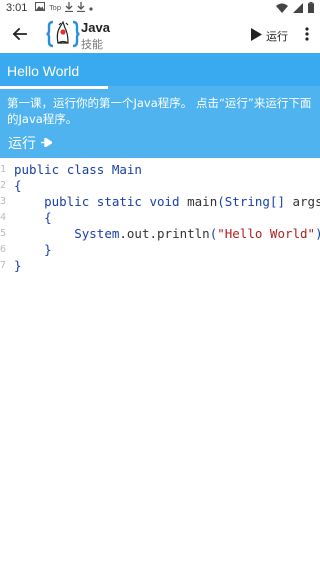 This screenshot has height=568, width=320. What do you see at coordinates (97, 233) in the screenshot?
I see `code-class-ref: System` at bounding box center [97, 233].